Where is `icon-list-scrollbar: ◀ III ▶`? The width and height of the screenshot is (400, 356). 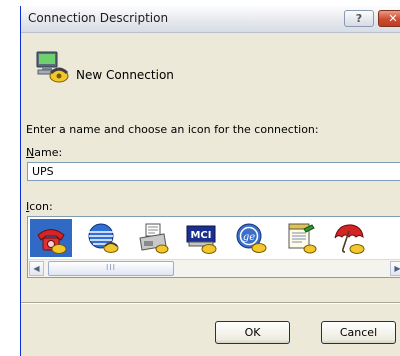
icon-list-scrollbar: ◀ III ▶ is located at coordinates (214, 268).